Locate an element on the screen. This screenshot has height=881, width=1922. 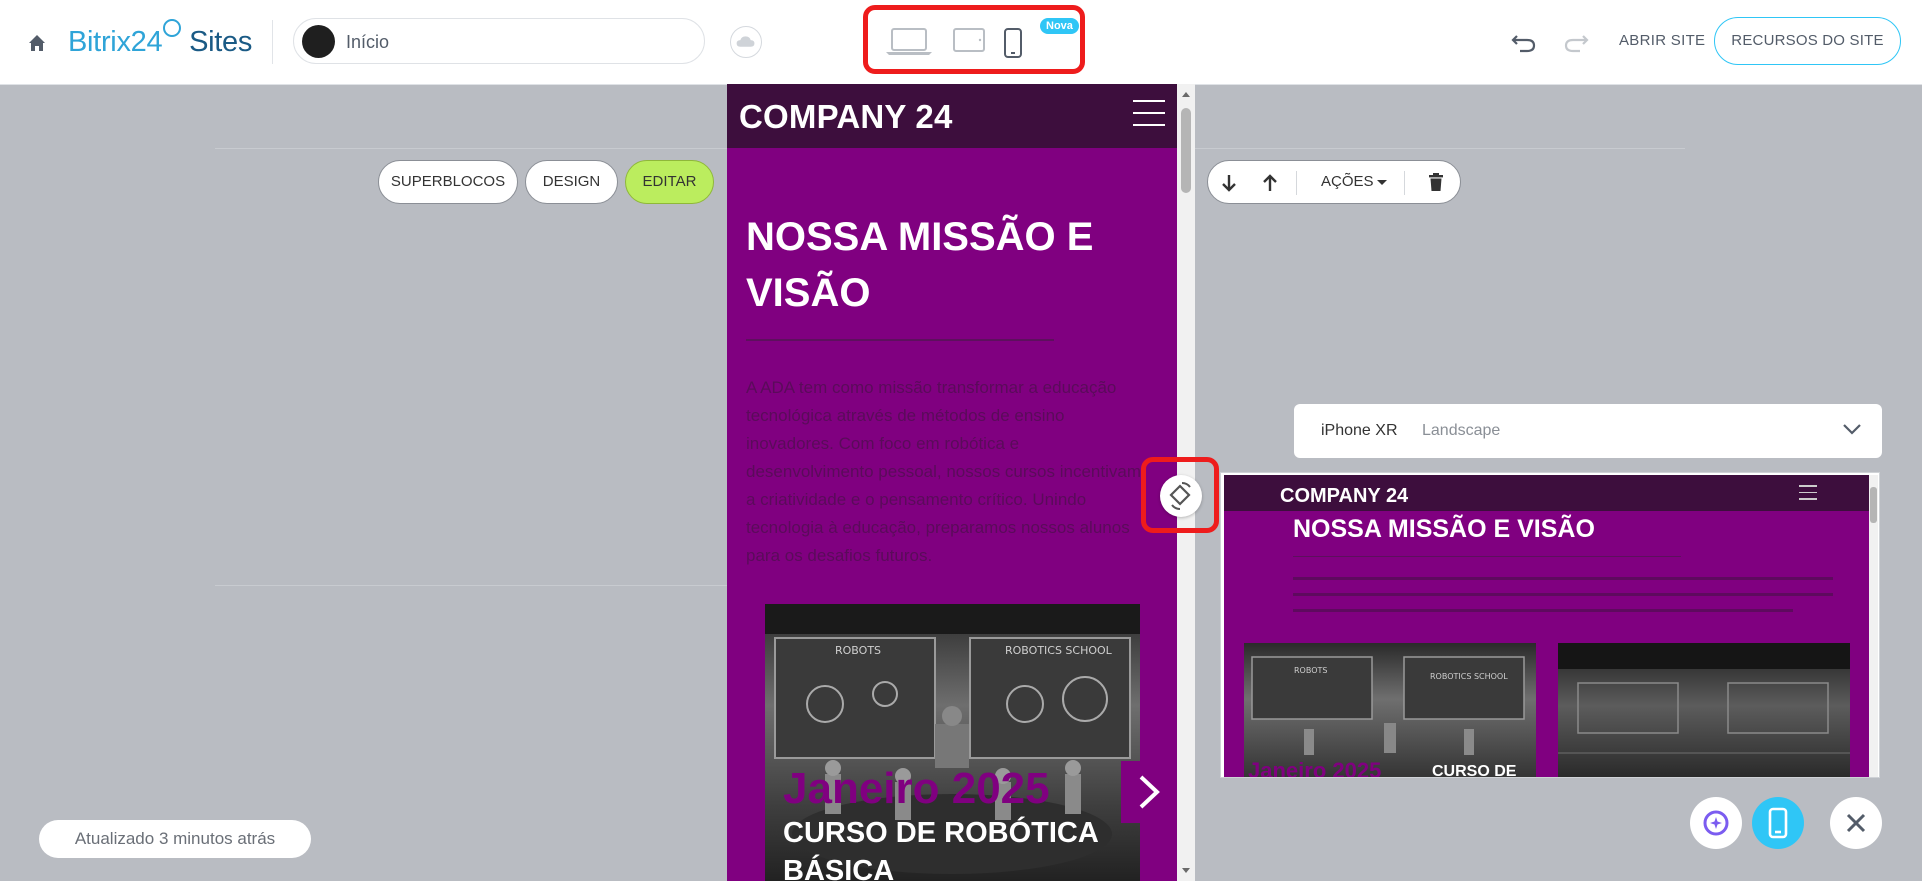
event-venue-image is located at coordinates (1704, 710).